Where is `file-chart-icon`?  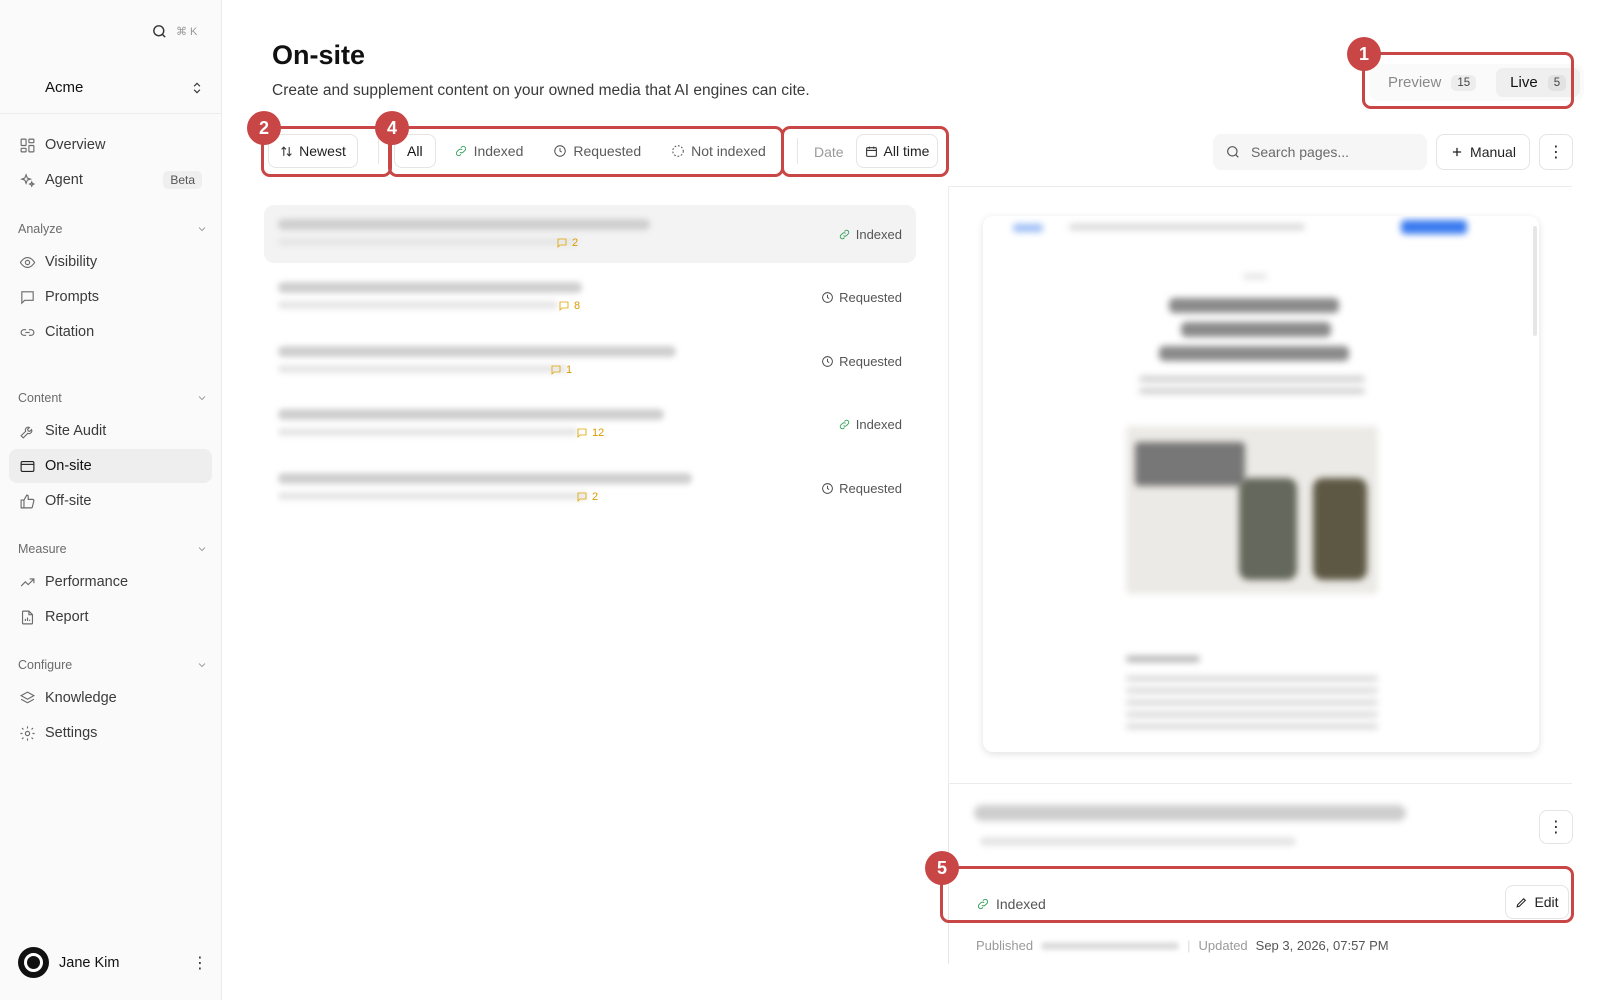
file-chart-icon is located at coordinates (27, 617).